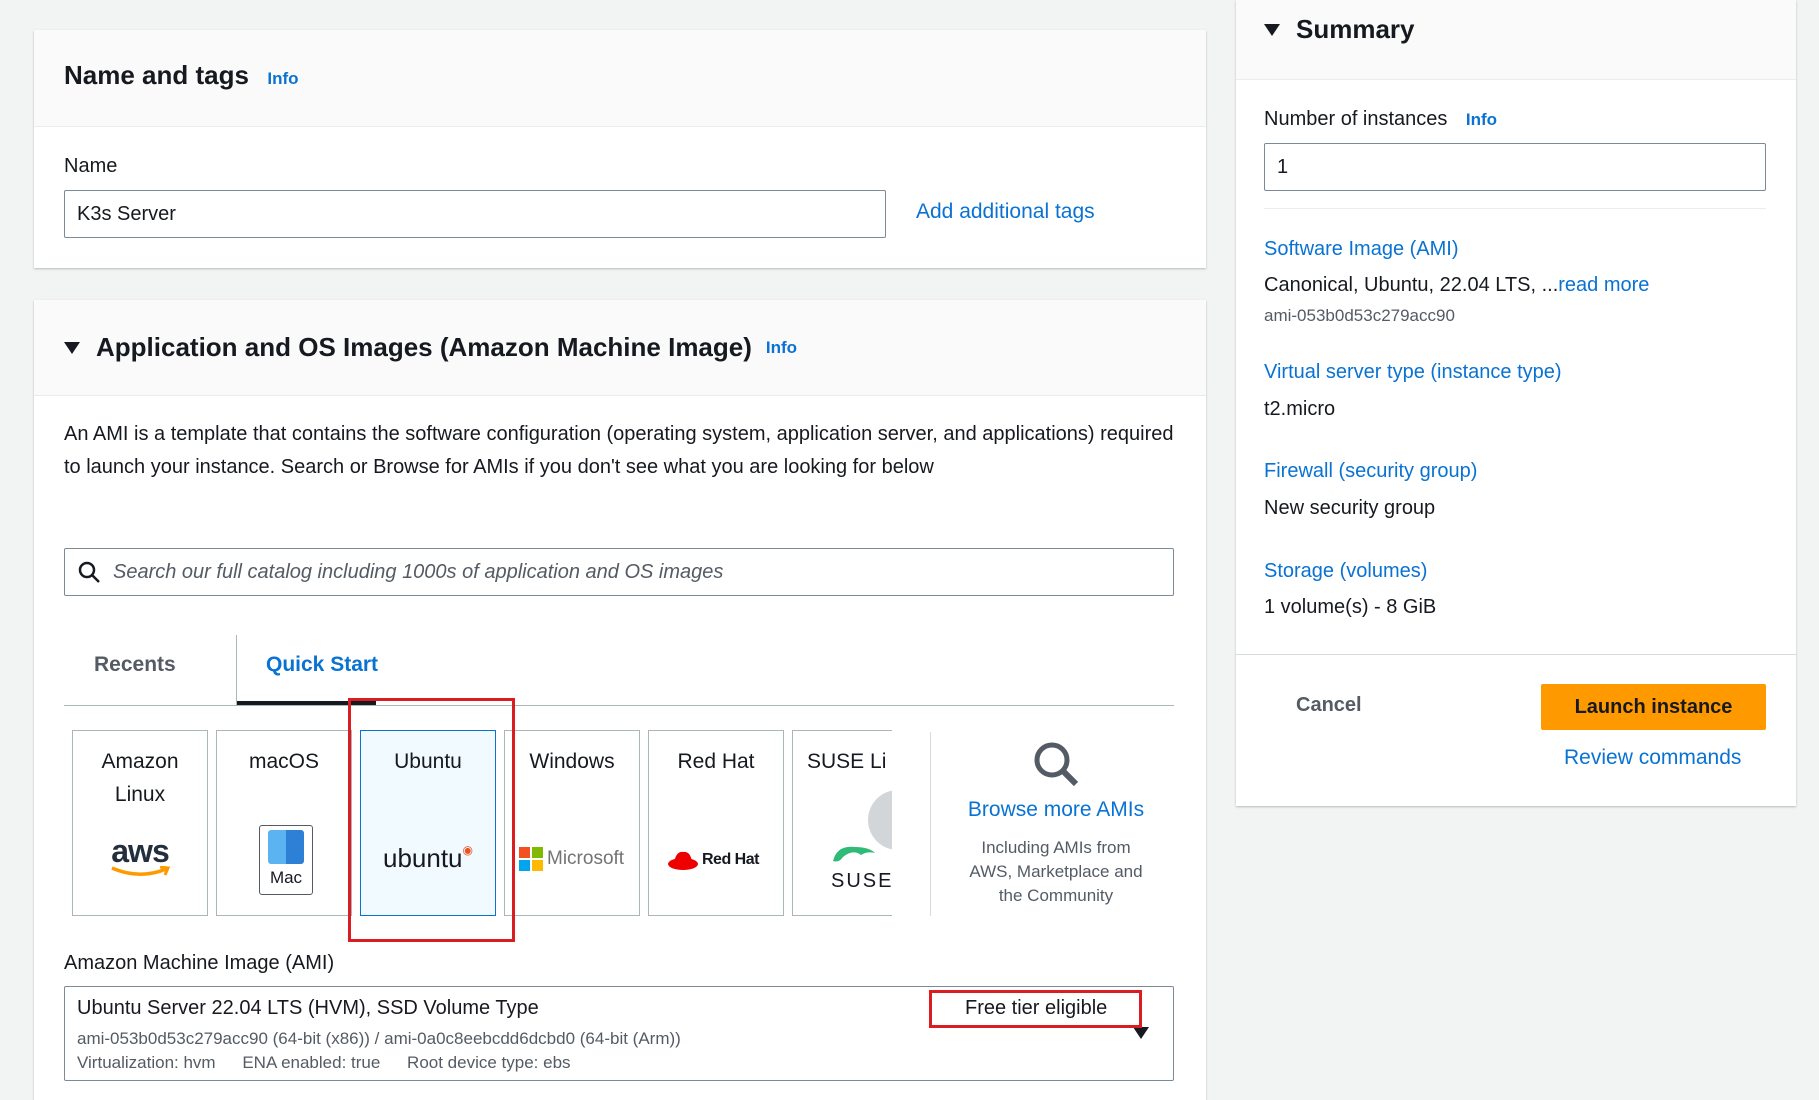 Image resolution: width=1819 pixels, height=1100 pixels. I want to click on suse-logo: SUSE, so click(861, 867).